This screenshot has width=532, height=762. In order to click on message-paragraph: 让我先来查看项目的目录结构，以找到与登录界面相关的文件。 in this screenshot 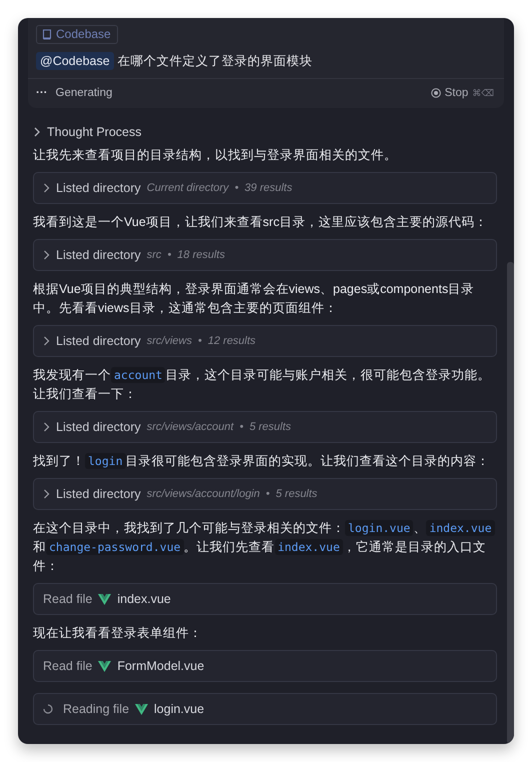, I will do `click(215, 155)`.